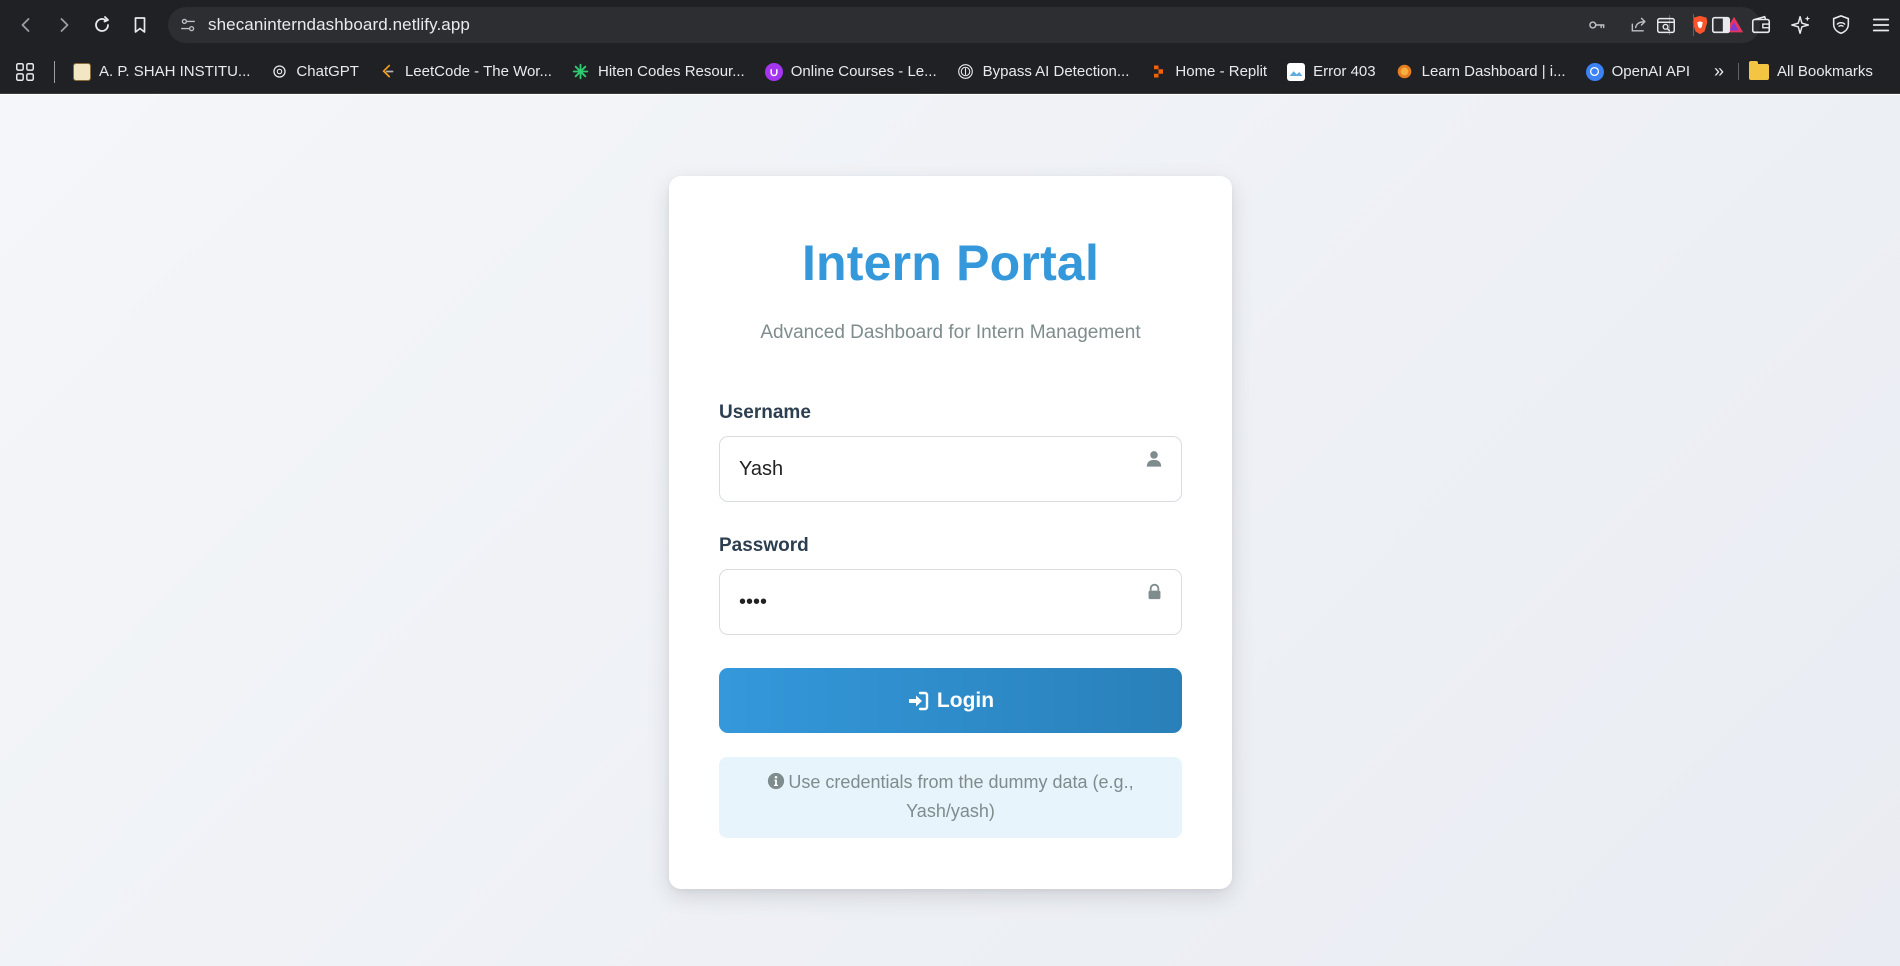  Describe the element at coordinates (1666, 25) in the screenshot. I see `search-tabs-icon` at that location.